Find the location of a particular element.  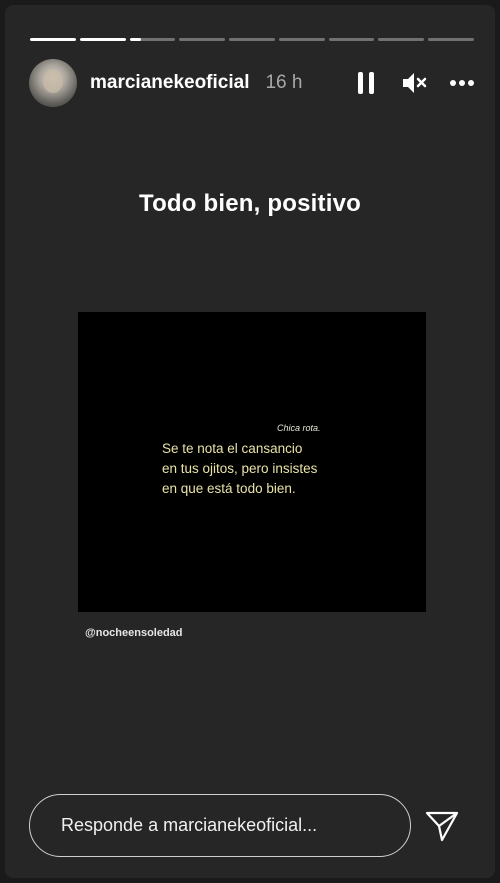

more-options-icon is located at coordinates (462, 83).